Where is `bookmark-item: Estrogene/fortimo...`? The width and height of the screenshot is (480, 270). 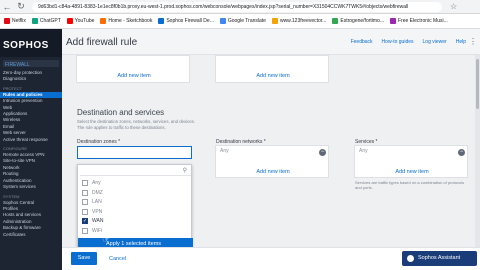 bookmark-item: Estrogene/fortimo... is located at coordinates (358, 21).